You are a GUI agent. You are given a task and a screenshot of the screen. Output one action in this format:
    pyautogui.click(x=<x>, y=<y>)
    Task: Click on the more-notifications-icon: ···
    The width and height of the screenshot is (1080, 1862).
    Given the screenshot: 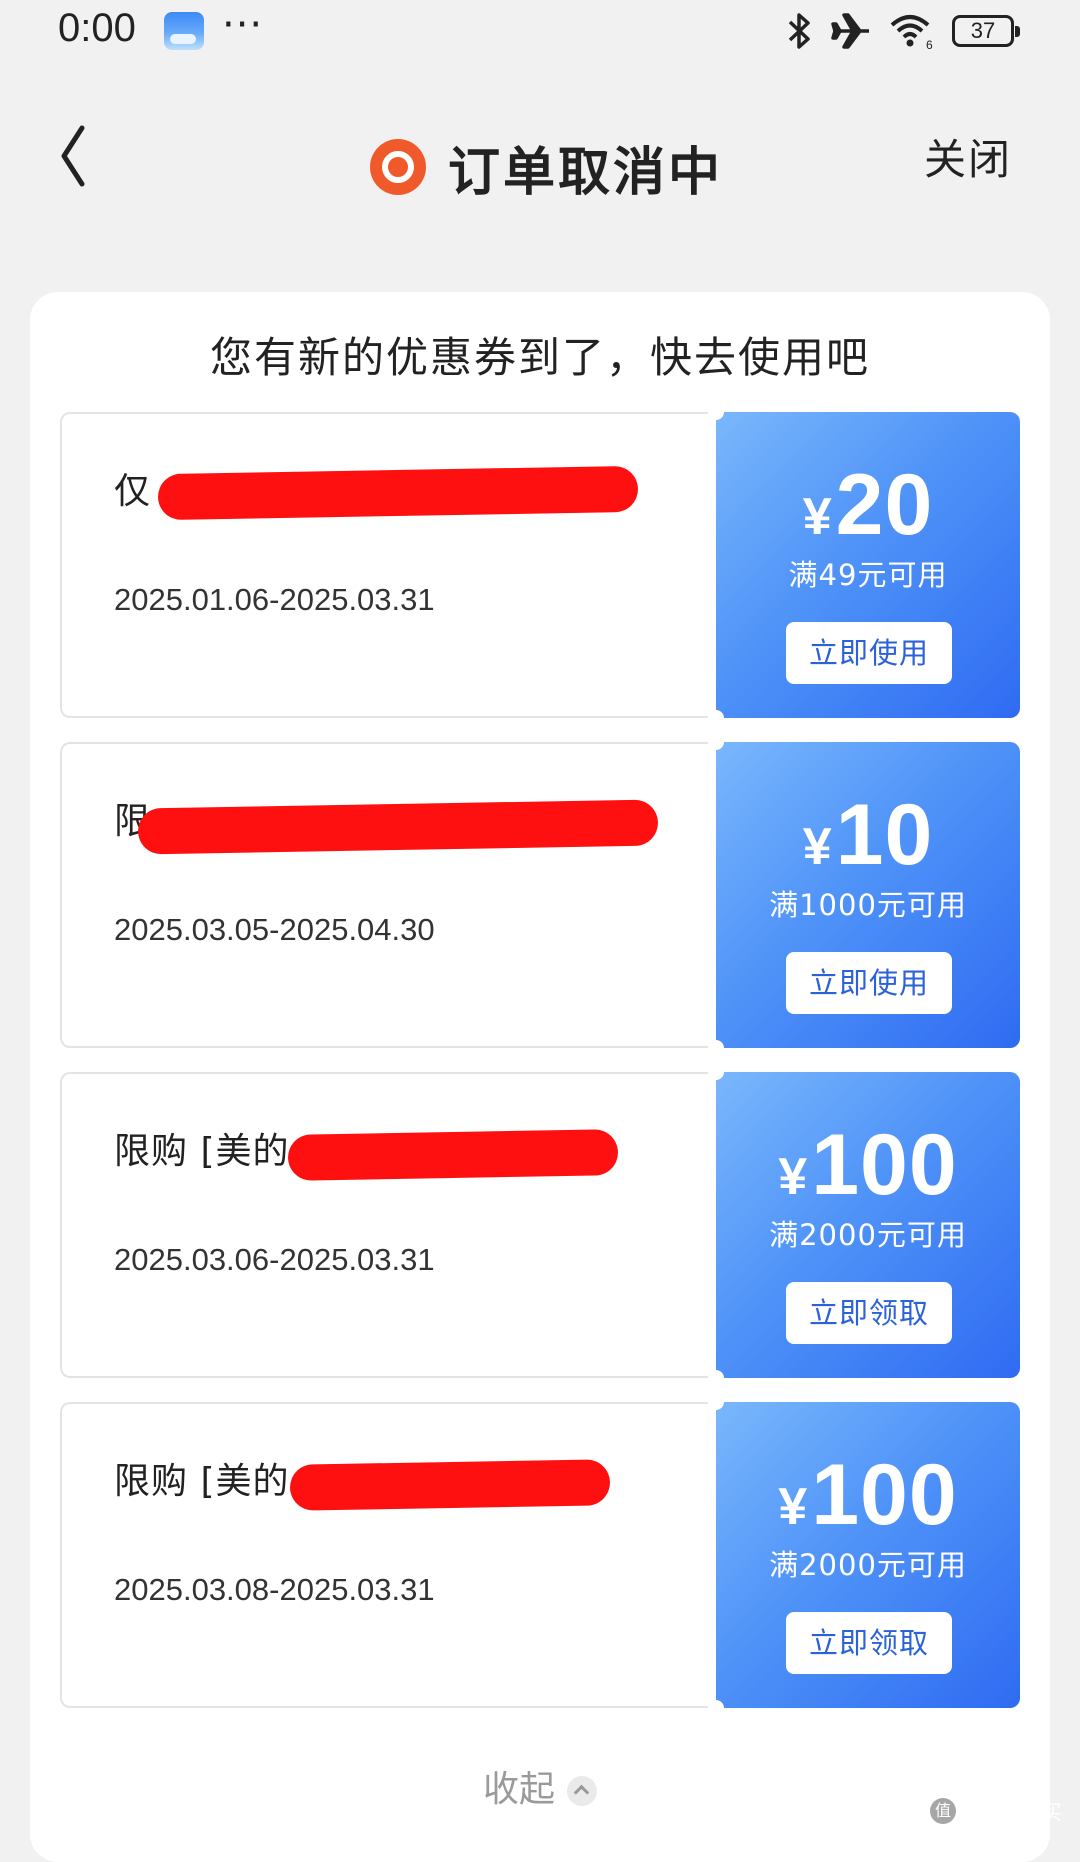 What is the action you would take?
    pyautogui.click(x=243, y=25)
    